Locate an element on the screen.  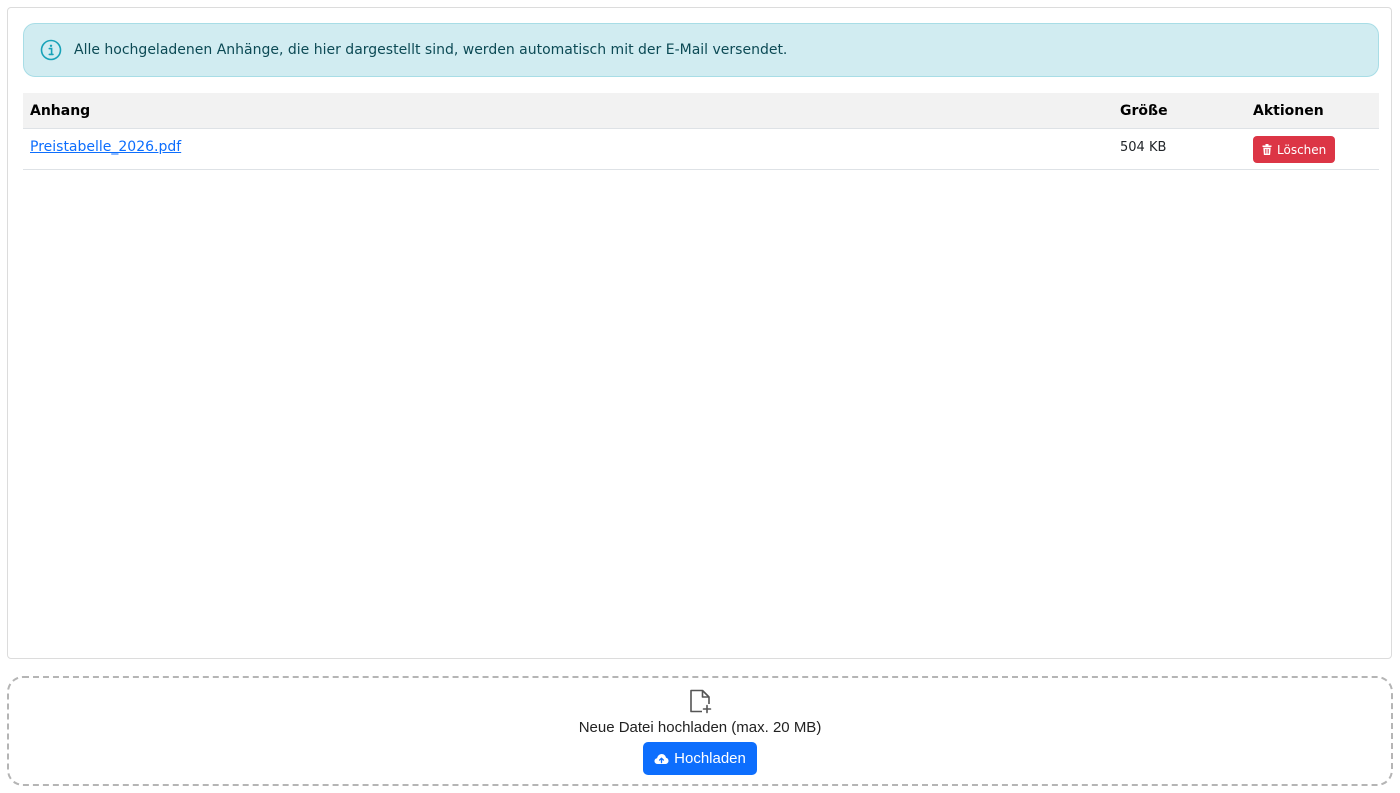
column-header-actions: Aktionen is located at coordinates (1312, 111).